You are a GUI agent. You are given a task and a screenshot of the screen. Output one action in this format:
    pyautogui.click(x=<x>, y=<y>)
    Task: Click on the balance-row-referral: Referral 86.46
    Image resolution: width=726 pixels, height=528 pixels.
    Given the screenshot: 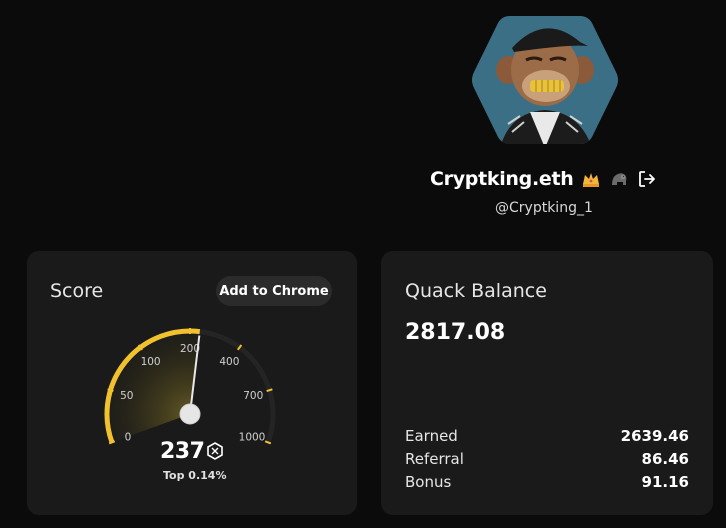 What is the action you would take?
    pyautogui.click(x=547, y=459)
    